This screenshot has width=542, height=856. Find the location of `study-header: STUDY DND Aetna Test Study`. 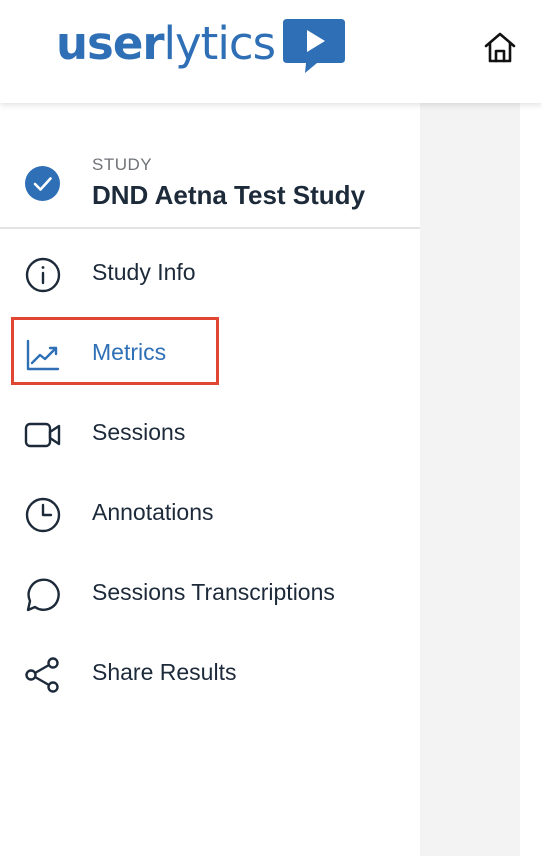

study-header: STUDY DND Aetna Test Study is located at coordinates (210, 166).